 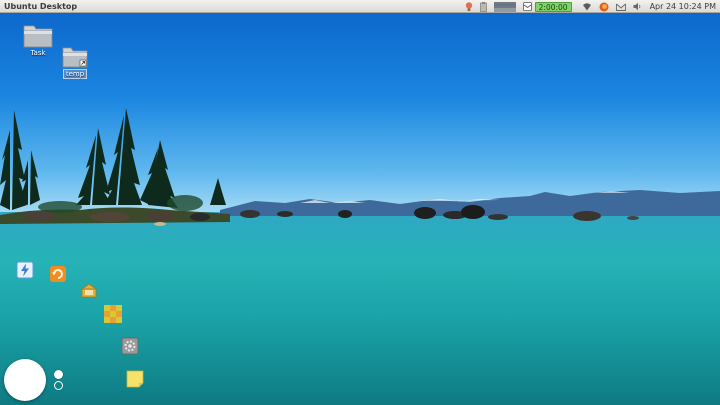 I want to click on mail-icon, so click(x=527, y=6).